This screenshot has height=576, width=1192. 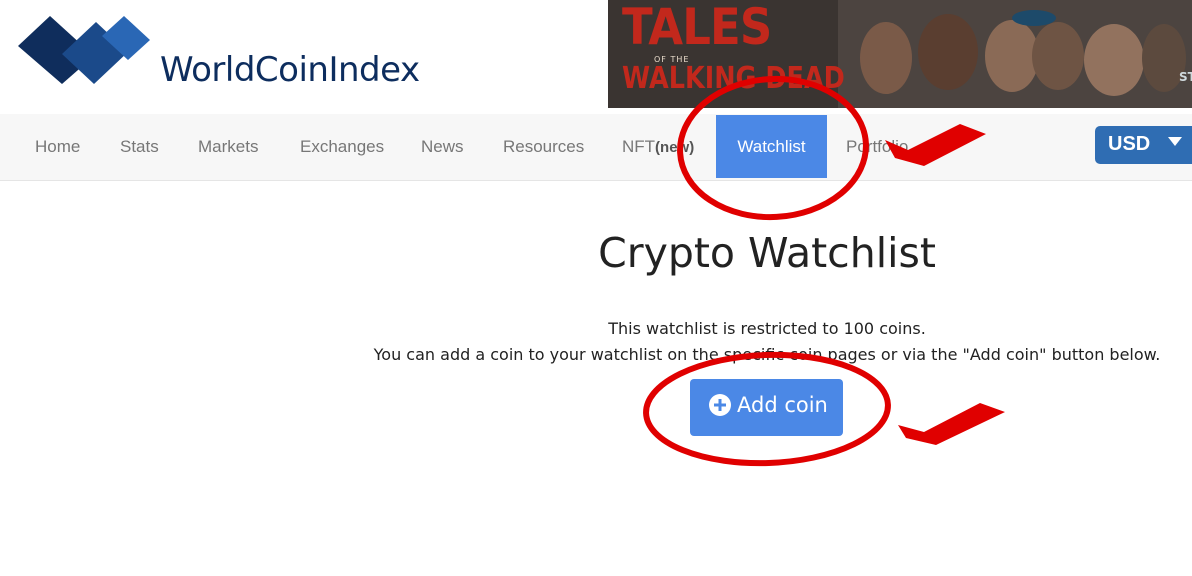 What do you see at coordinates (1129, 144) in the screenshot?
I see `currency-label: USD` at bounding box center [1129, 144].